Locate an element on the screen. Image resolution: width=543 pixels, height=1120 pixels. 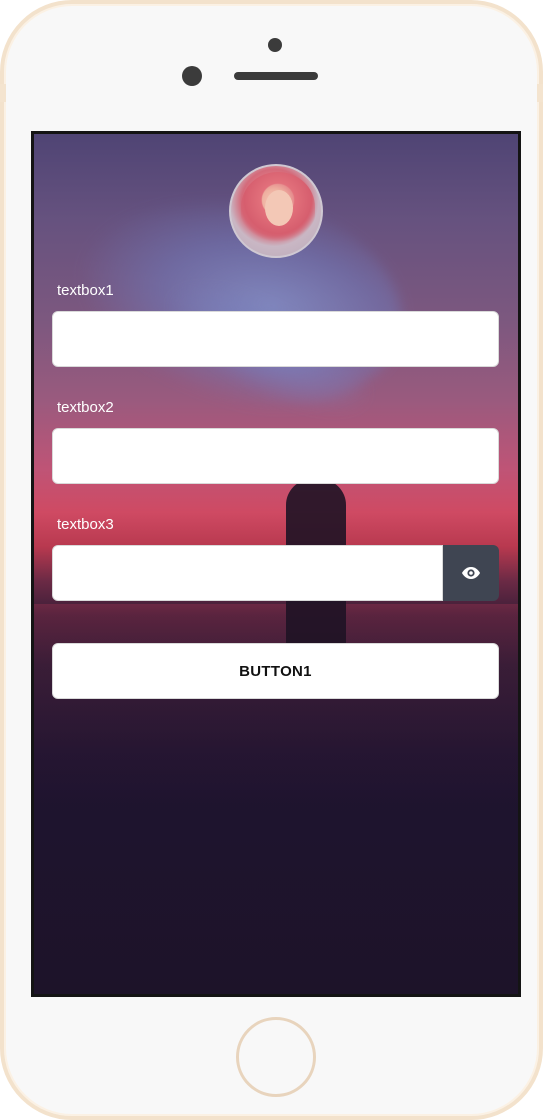
textbox2-label: textbox2 is located at coordinates (85, 407).